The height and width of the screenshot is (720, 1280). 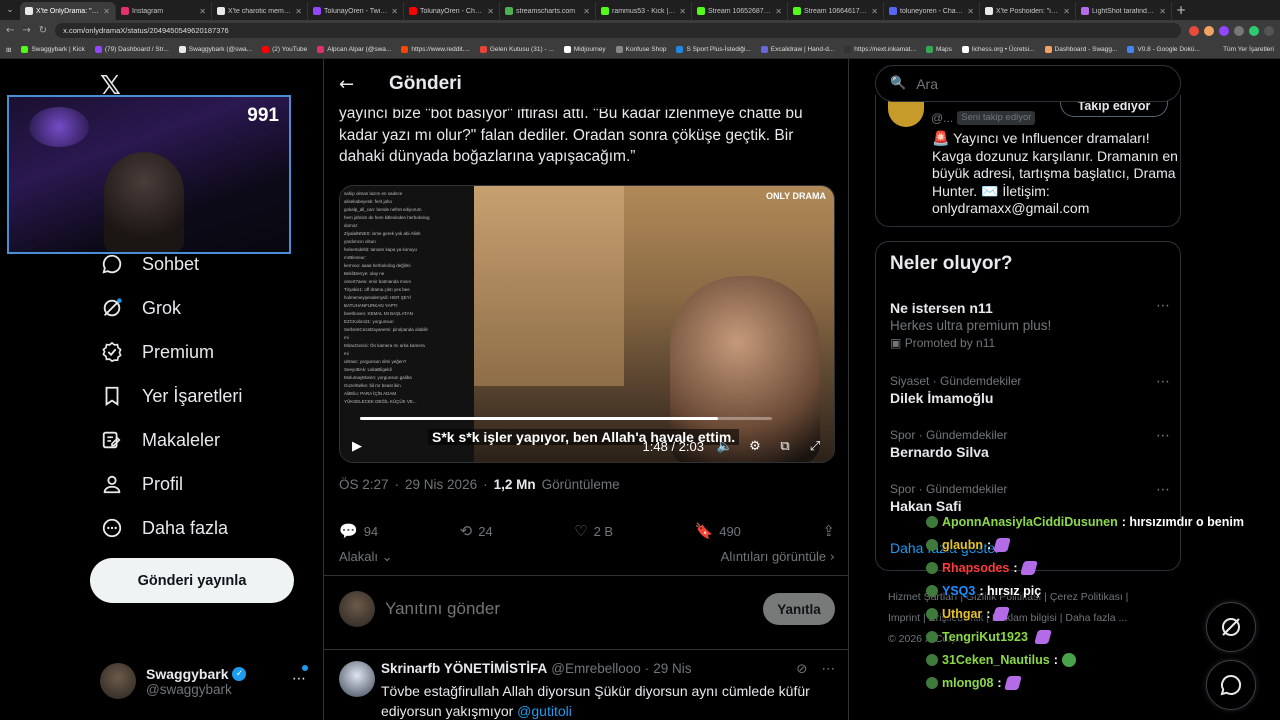 What do you see at coordinates (53, 49) in the screenshot?
I see `bookmark-item: Swaggybark | Kick` at bounding box center [53, 49].